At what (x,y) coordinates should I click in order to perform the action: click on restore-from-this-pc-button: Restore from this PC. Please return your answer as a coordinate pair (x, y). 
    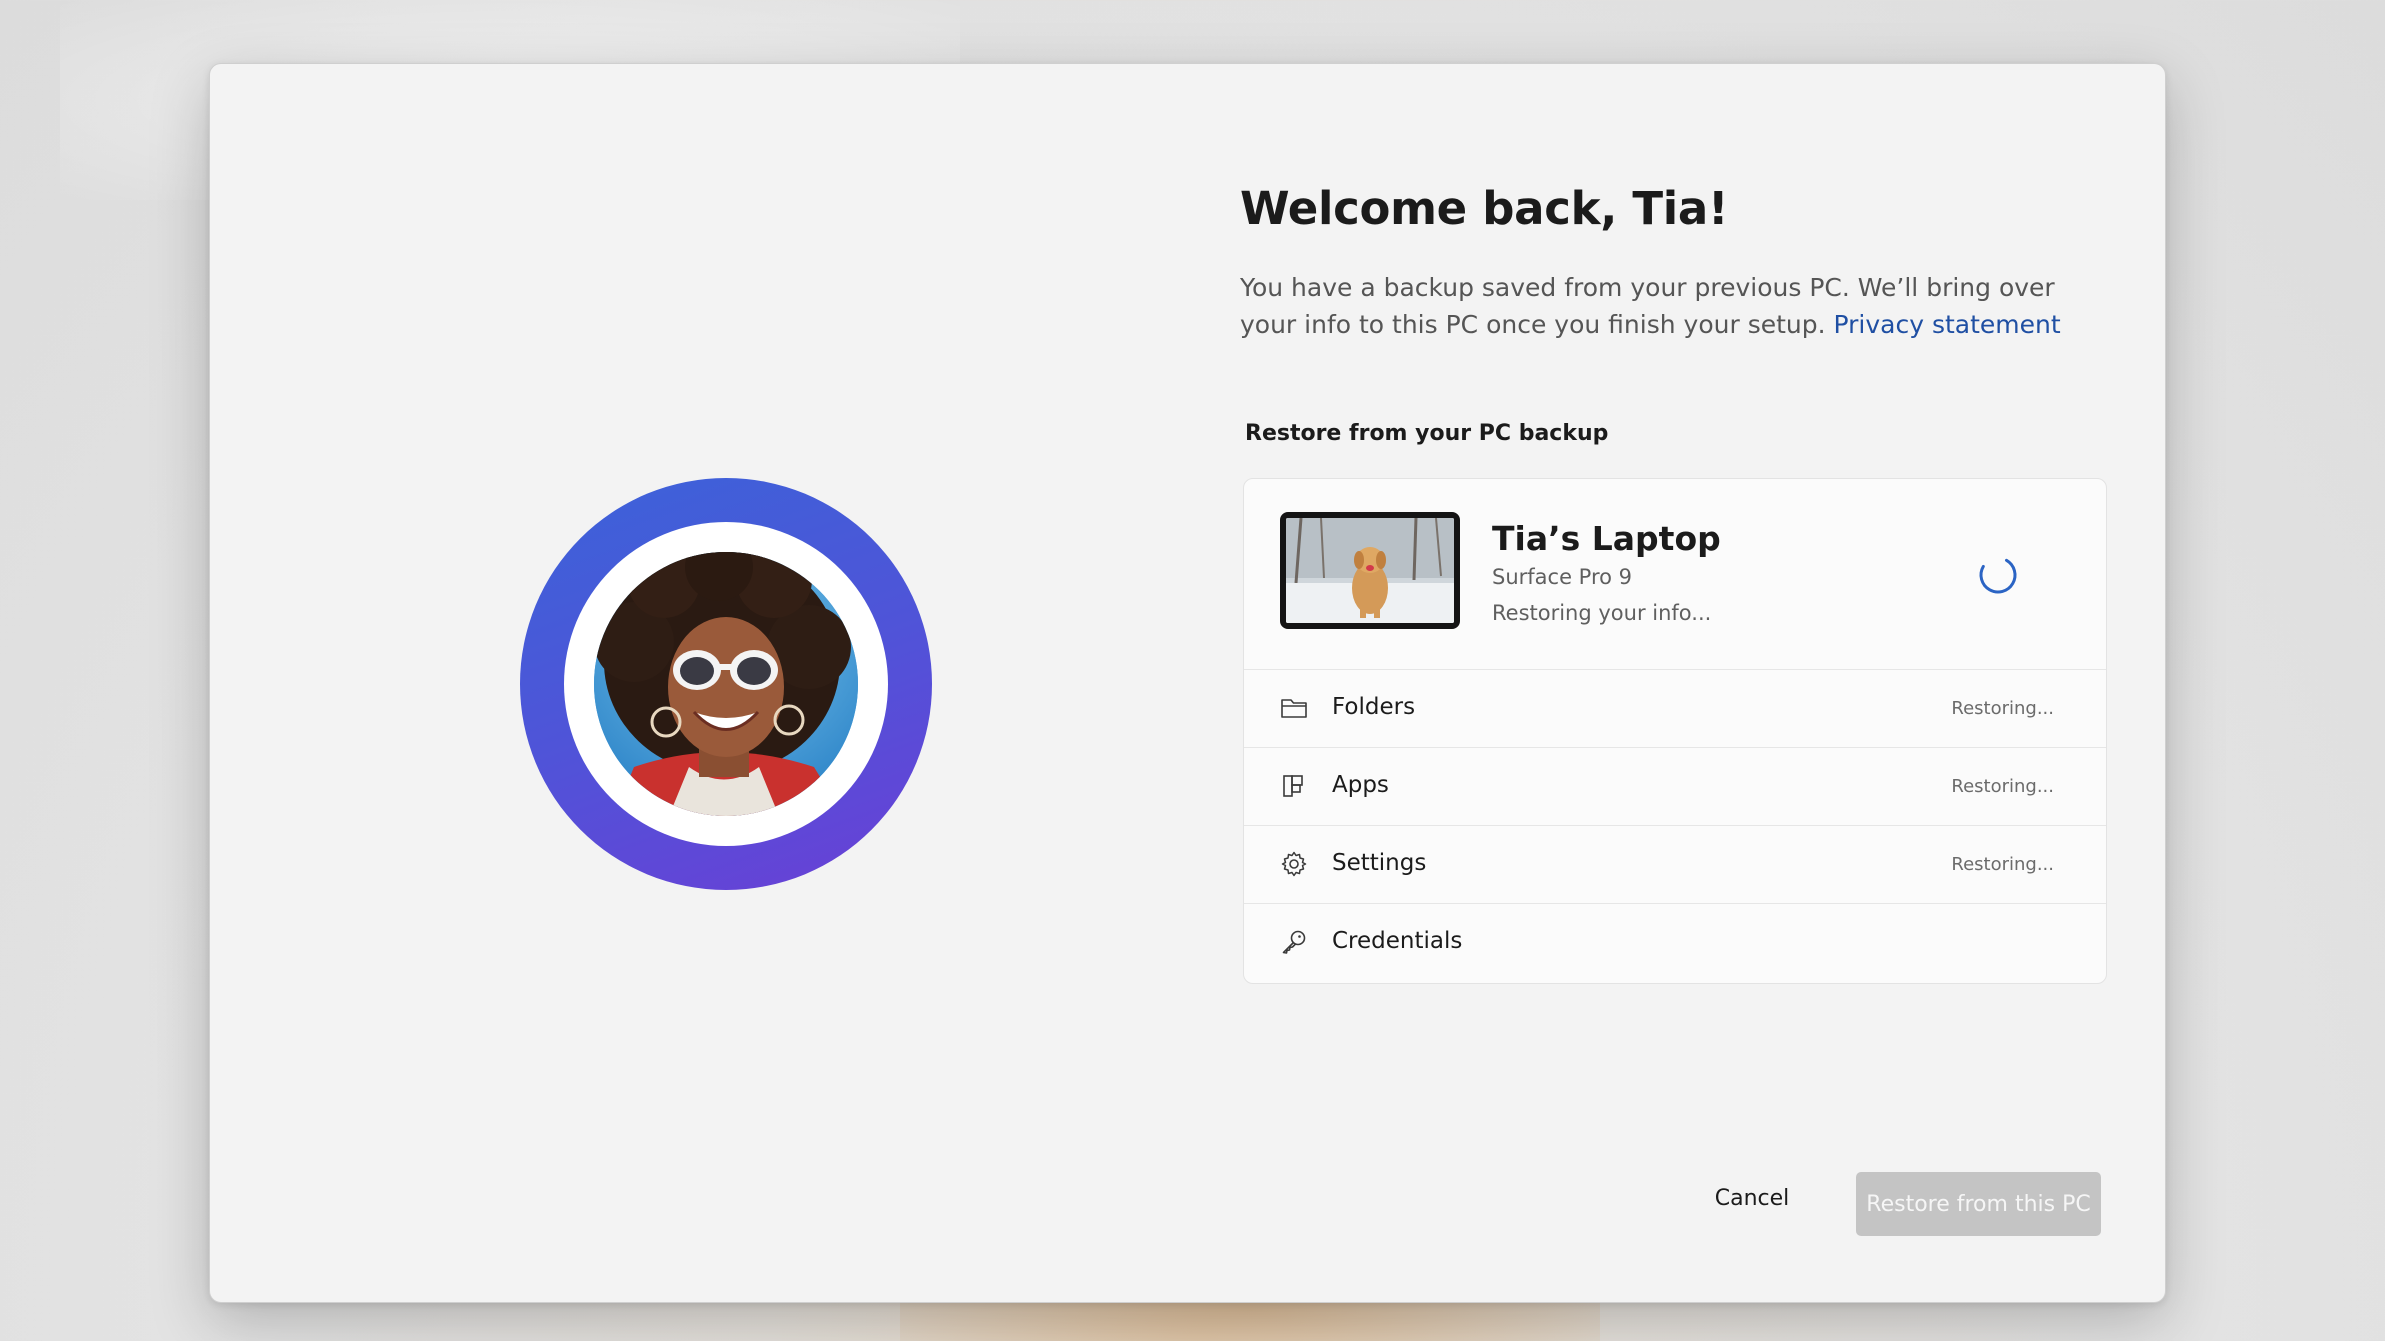
    Looking at the image, I should click on (1978, 1204).